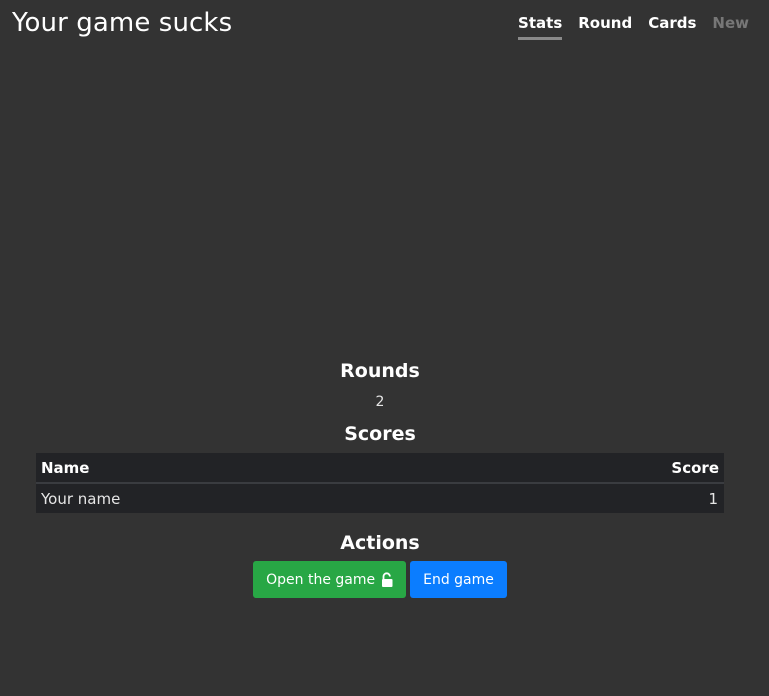  Describe the element at coordinates (321, 579) in the screenshot. I see `open-game-label: Open the game` at that location.